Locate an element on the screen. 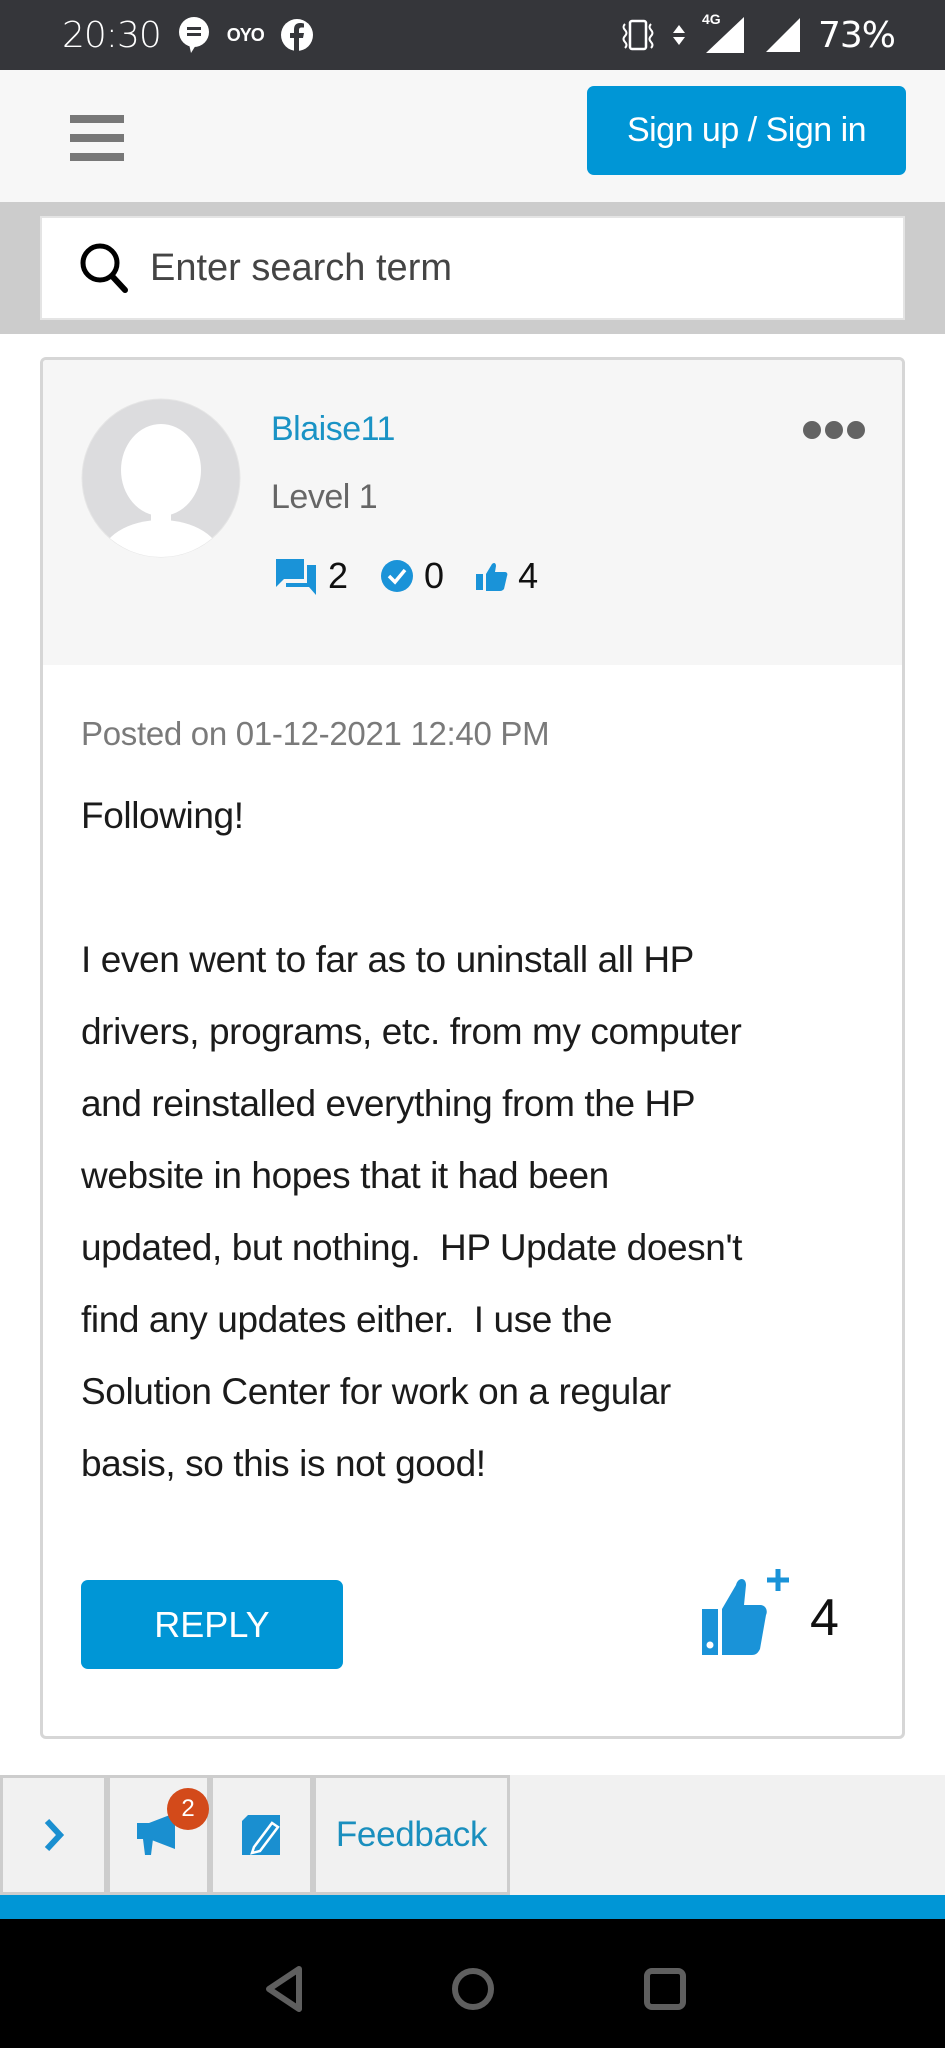 Image resolution: width=945 pixels, height=2048 pixels. vibrate-icon is located at coordinates (638, 35).